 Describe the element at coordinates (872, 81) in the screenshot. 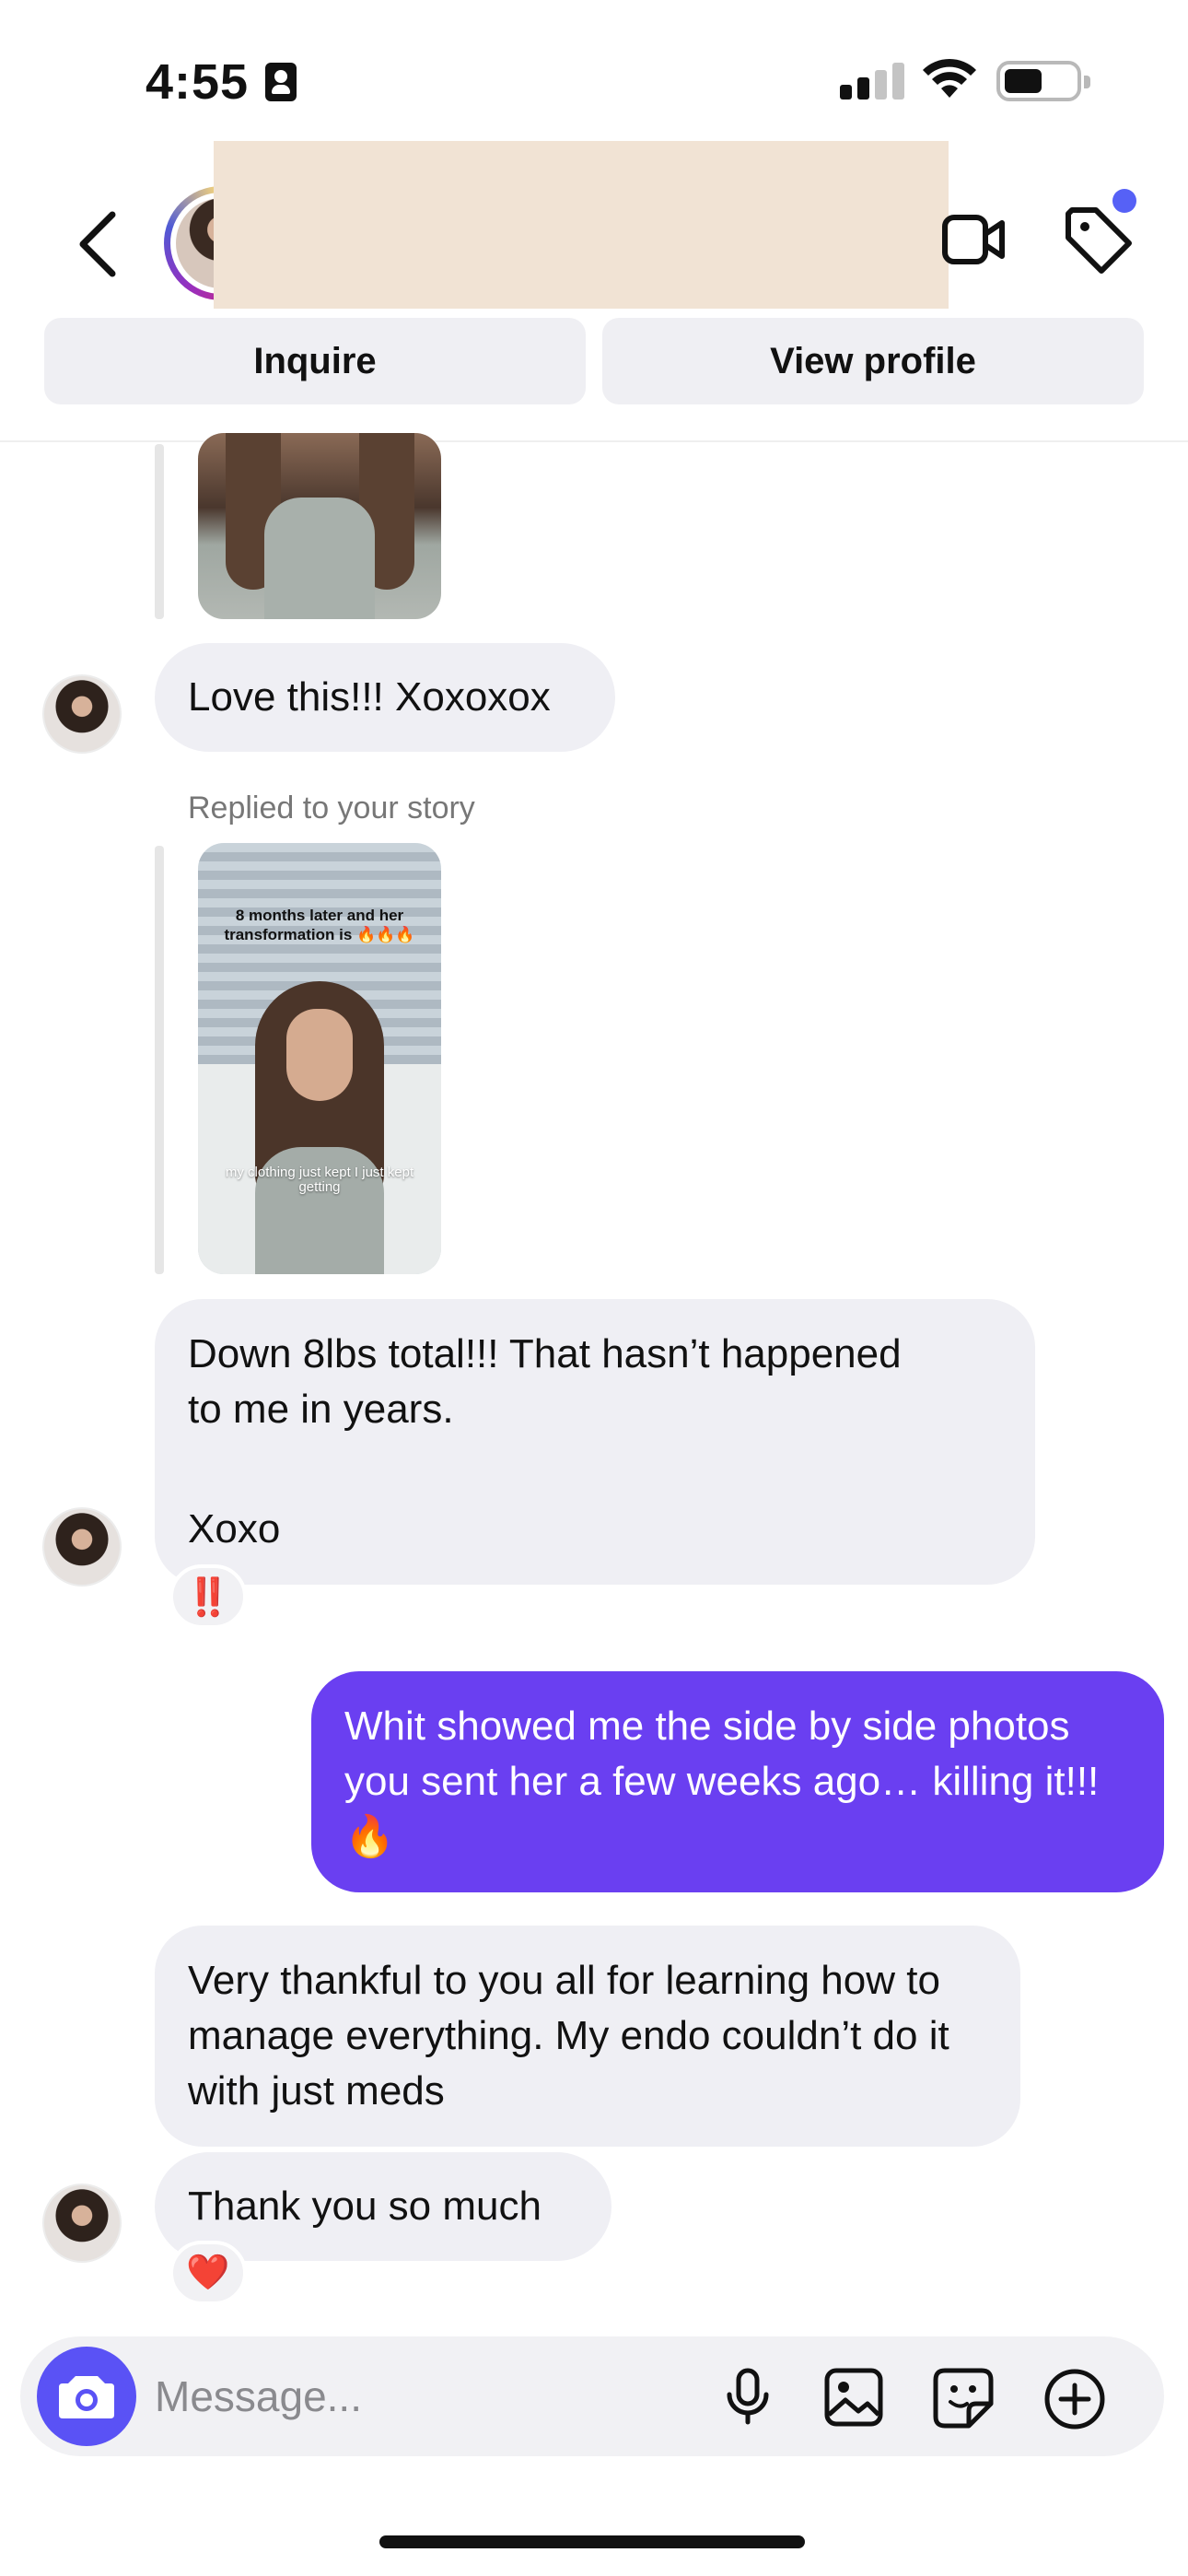

I see `cellular-signal-icon` at that location.